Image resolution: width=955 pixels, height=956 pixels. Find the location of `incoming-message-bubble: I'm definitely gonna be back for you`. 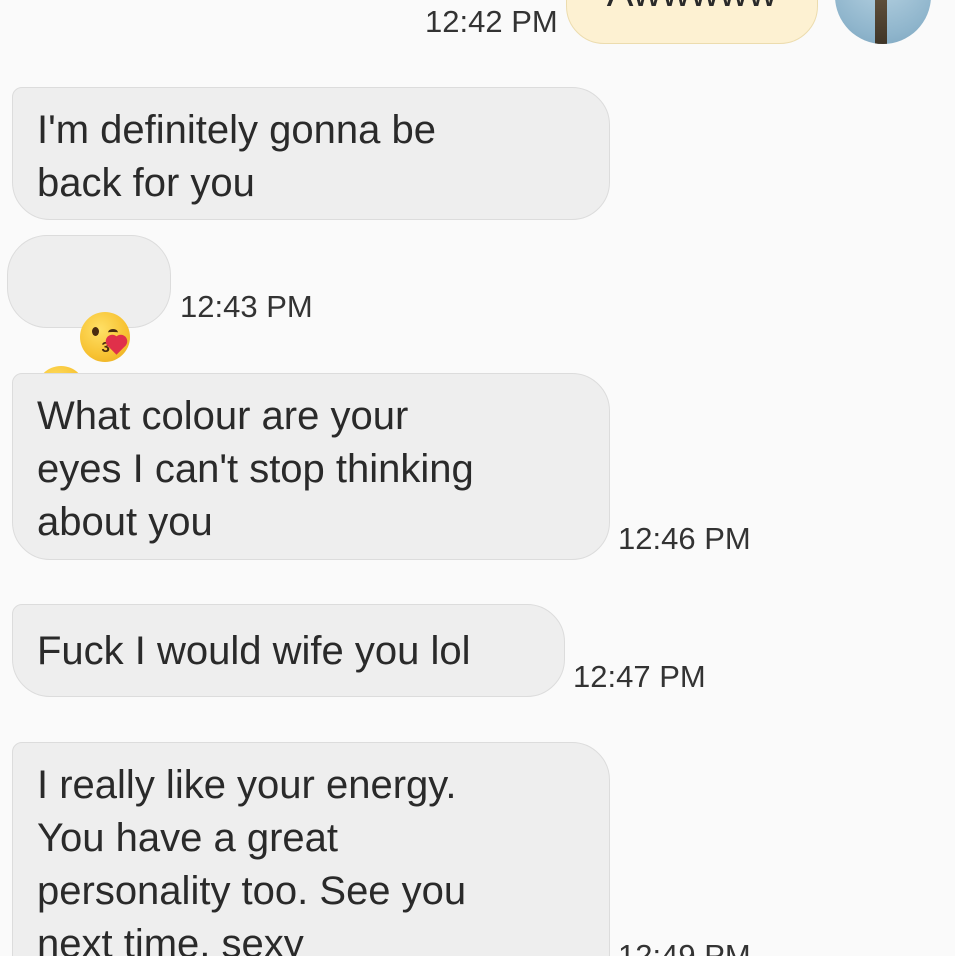

incoming-message-bubble: I'm definitely gonna be back for you is located at coordinates (311, 153).